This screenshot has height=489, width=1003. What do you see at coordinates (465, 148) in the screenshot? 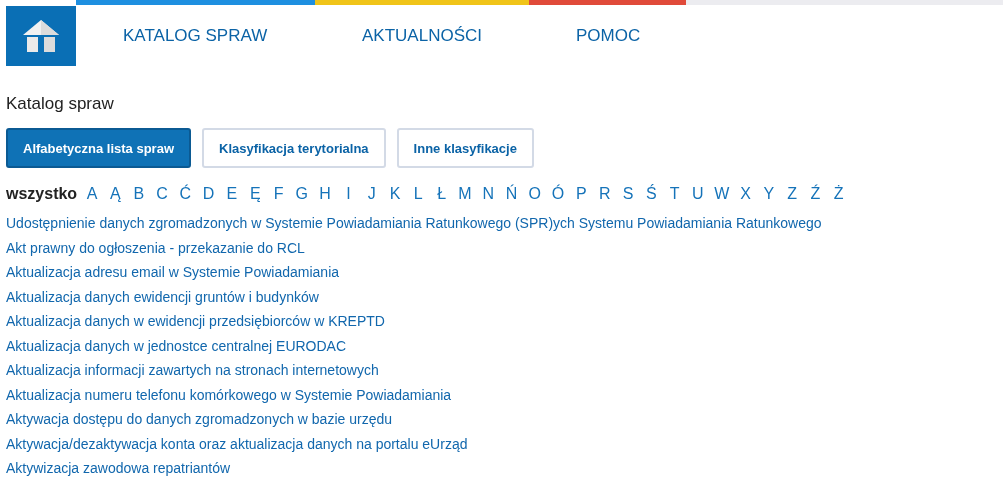
I see `tab: Inne klasyfikacje` at bounding box center [465, 148].